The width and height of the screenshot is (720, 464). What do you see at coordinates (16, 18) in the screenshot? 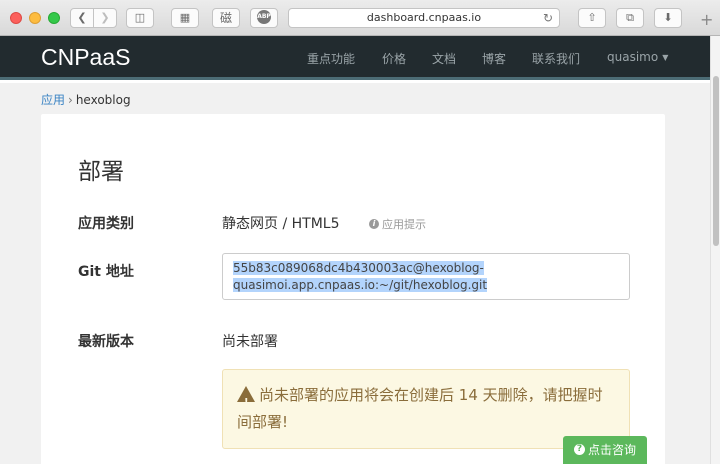
I see `close-window-button` at bounding box center [16, 18].